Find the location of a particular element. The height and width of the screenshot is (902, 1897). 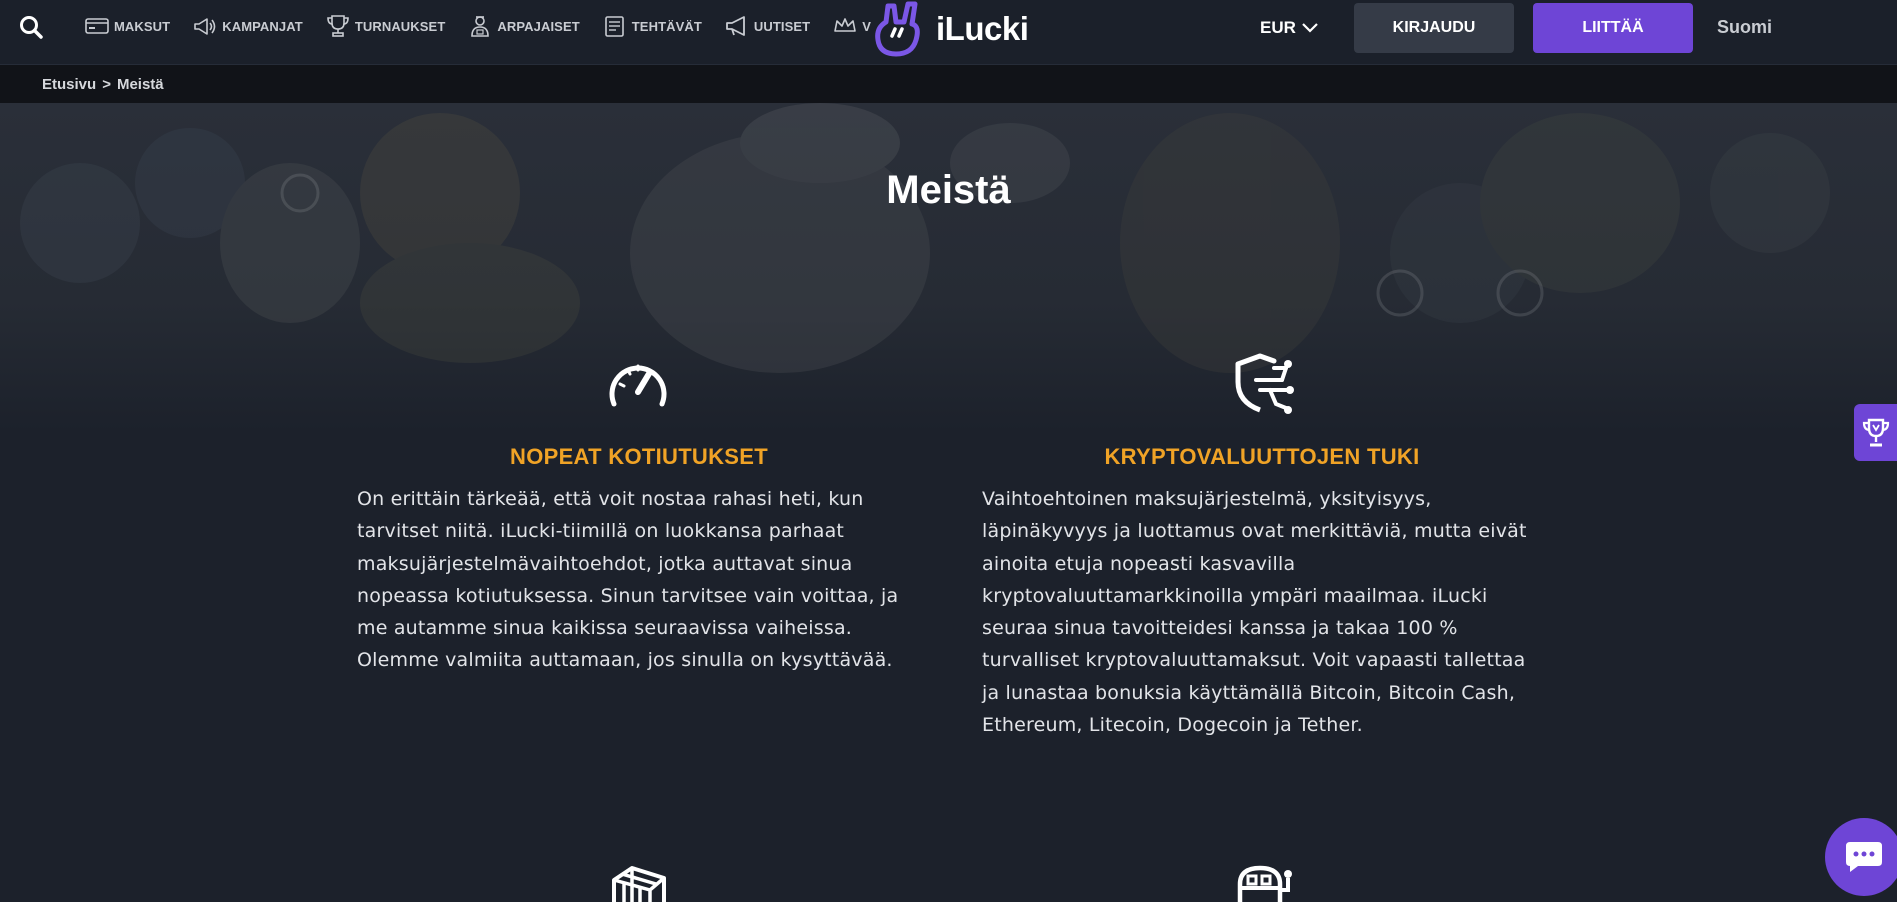

site-logo: iLucki is located at coordinates (951, 29).